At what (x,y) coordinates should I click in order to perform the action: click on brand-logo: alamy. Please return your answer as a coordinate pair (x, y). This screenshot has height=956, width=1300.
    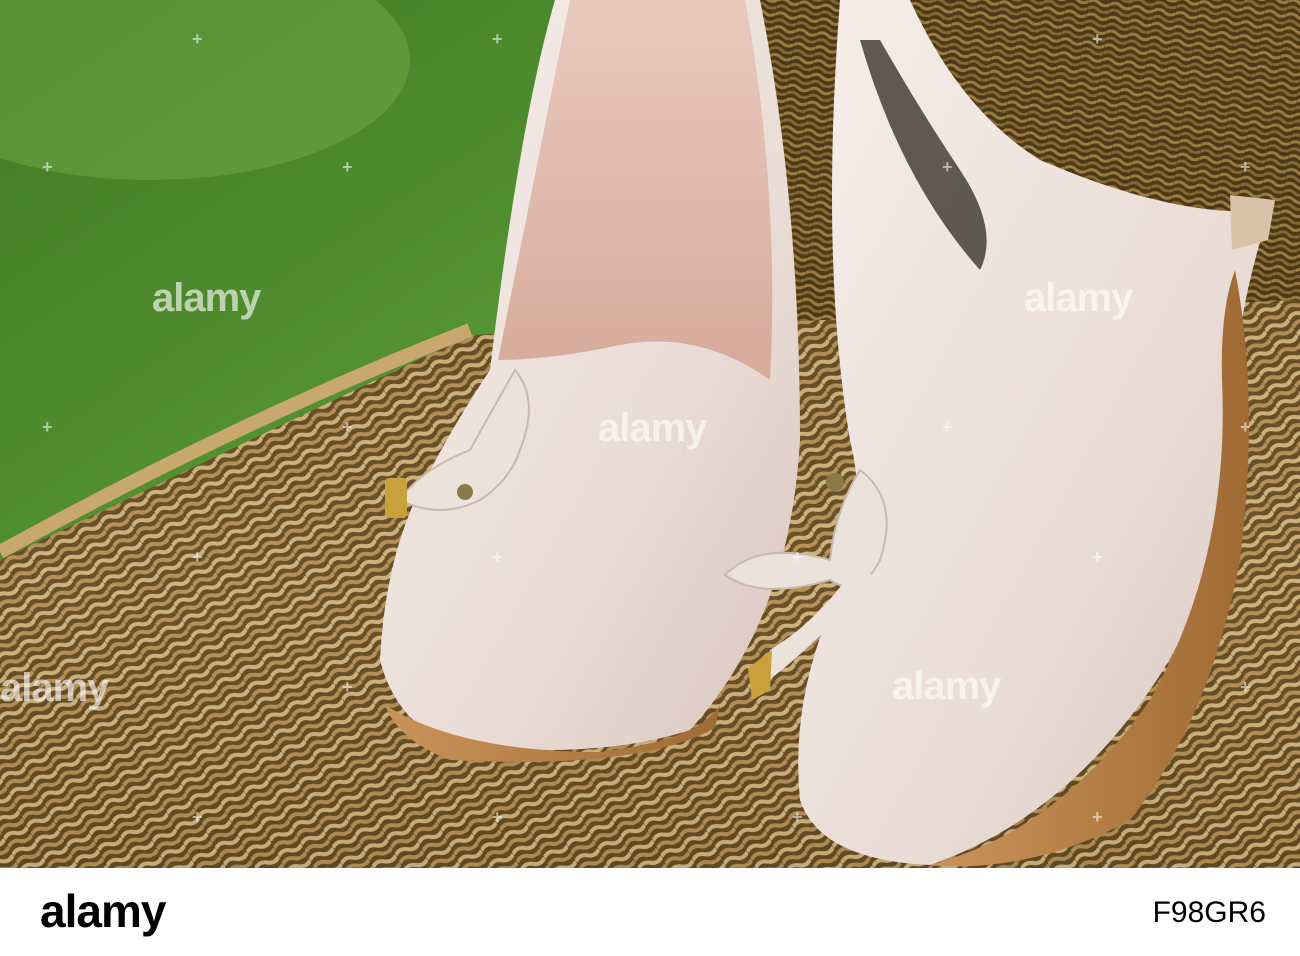
    Looking at the image, I should click on (103, 911).